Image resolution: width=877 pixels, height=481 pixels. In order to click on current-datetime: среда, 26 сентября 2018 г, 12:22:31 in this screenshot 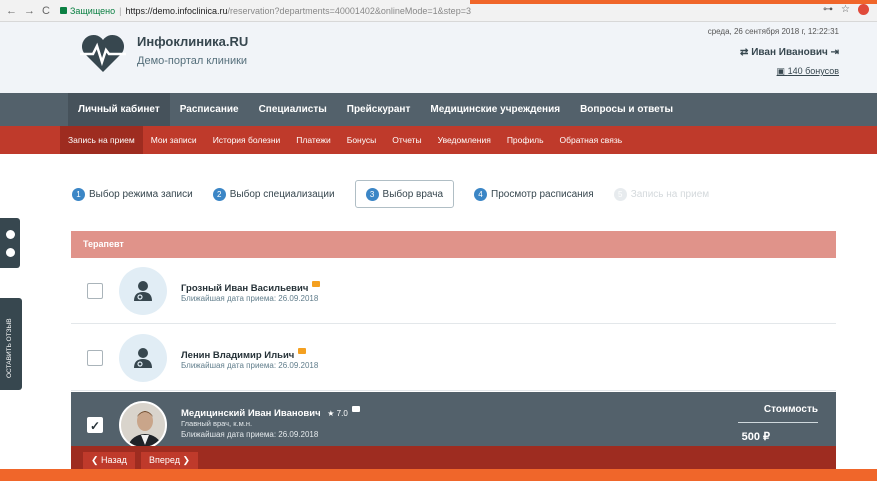, I will do `click(773, 31)`.